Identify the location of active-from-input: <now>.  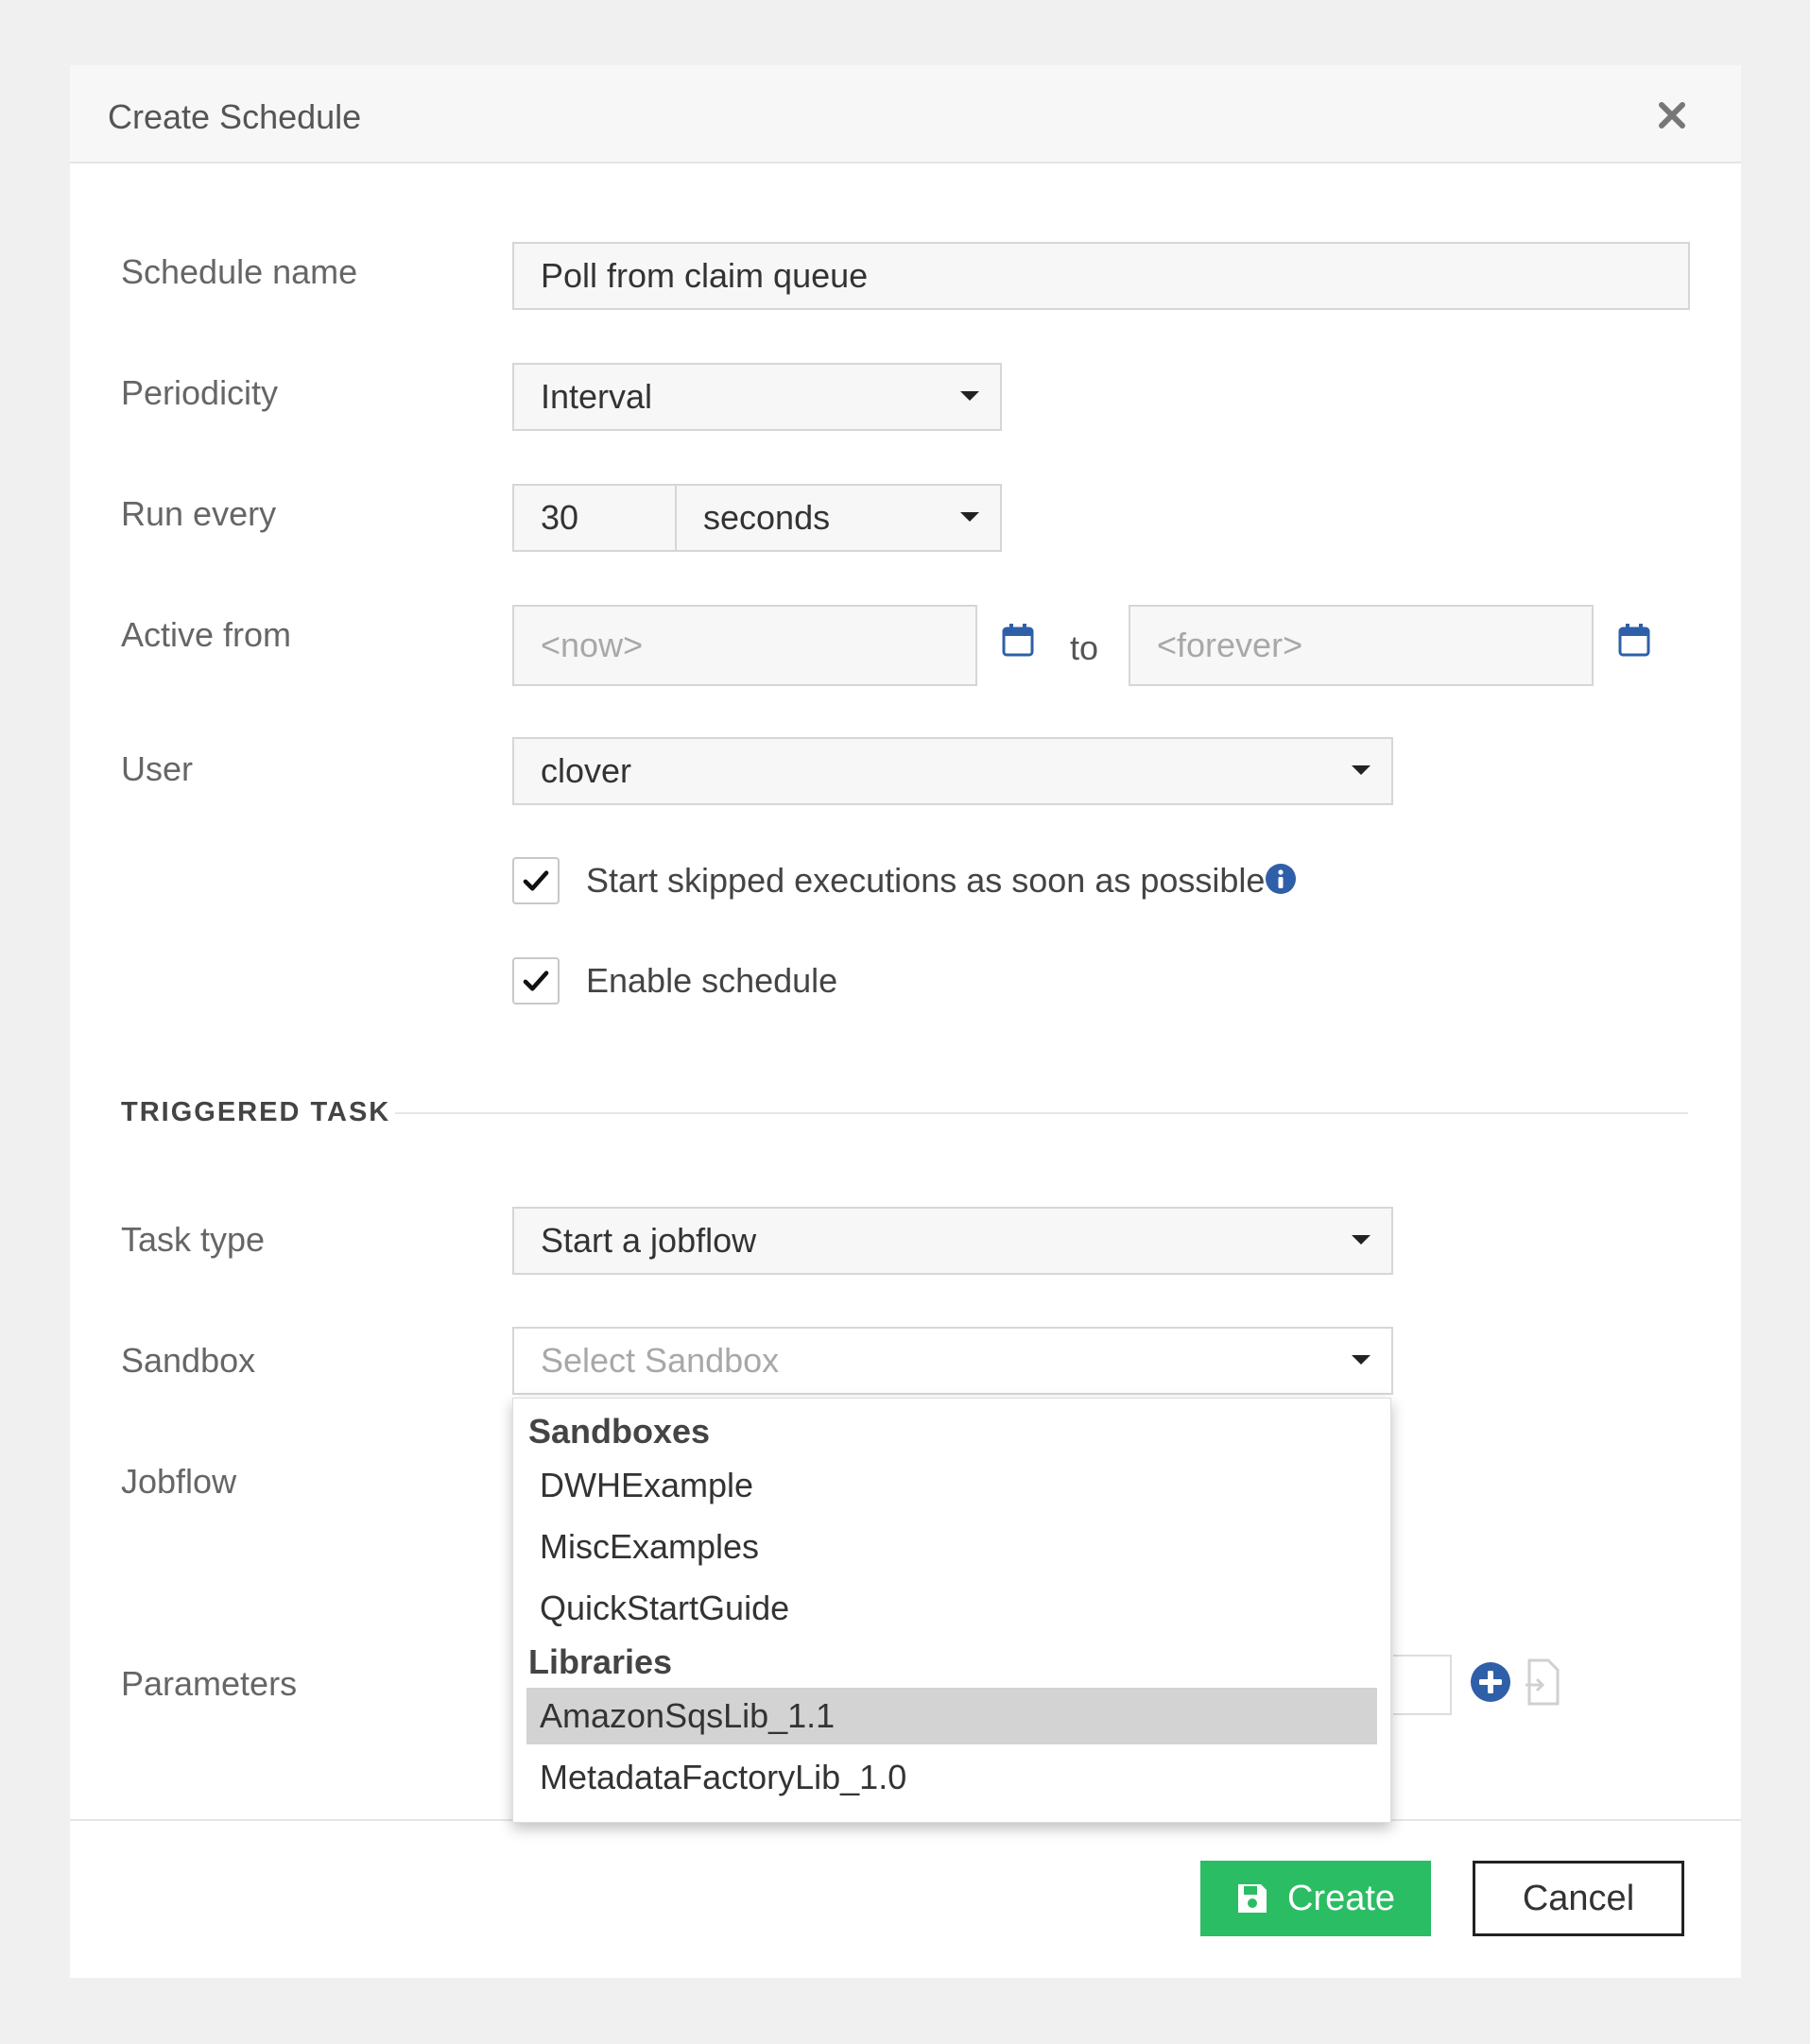
(744, 645).